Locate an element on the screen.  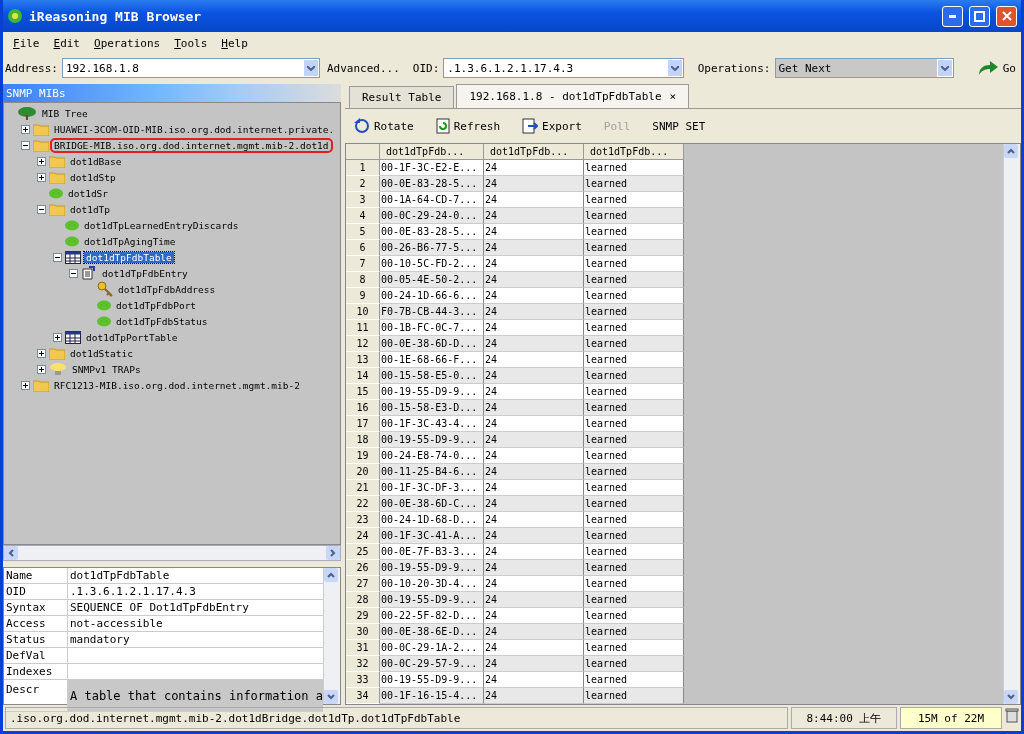
tab: Result Table is located at coordinates (402, 97).